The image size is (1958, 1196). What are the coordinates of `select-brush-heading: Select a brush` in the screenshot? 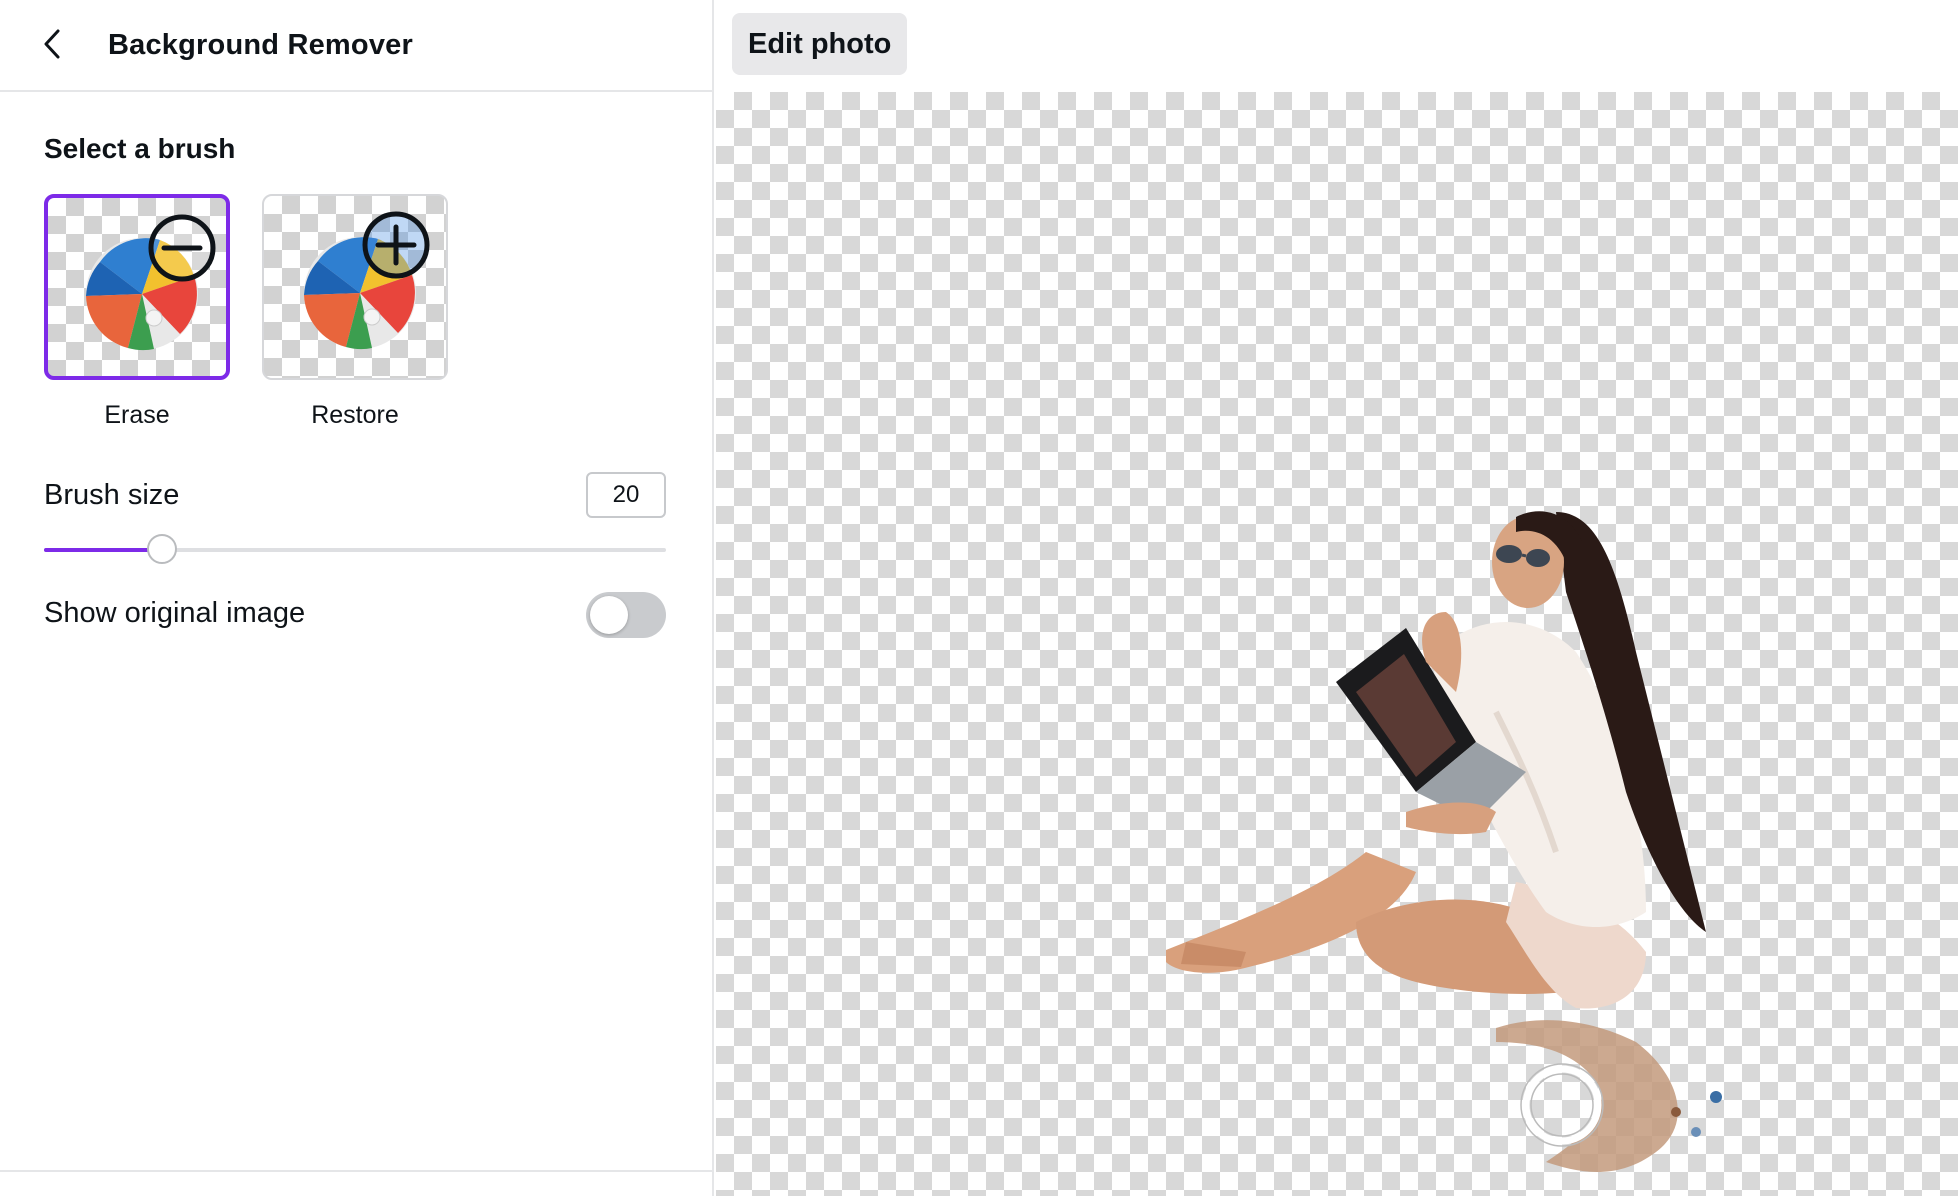 It's located at (140, 148).